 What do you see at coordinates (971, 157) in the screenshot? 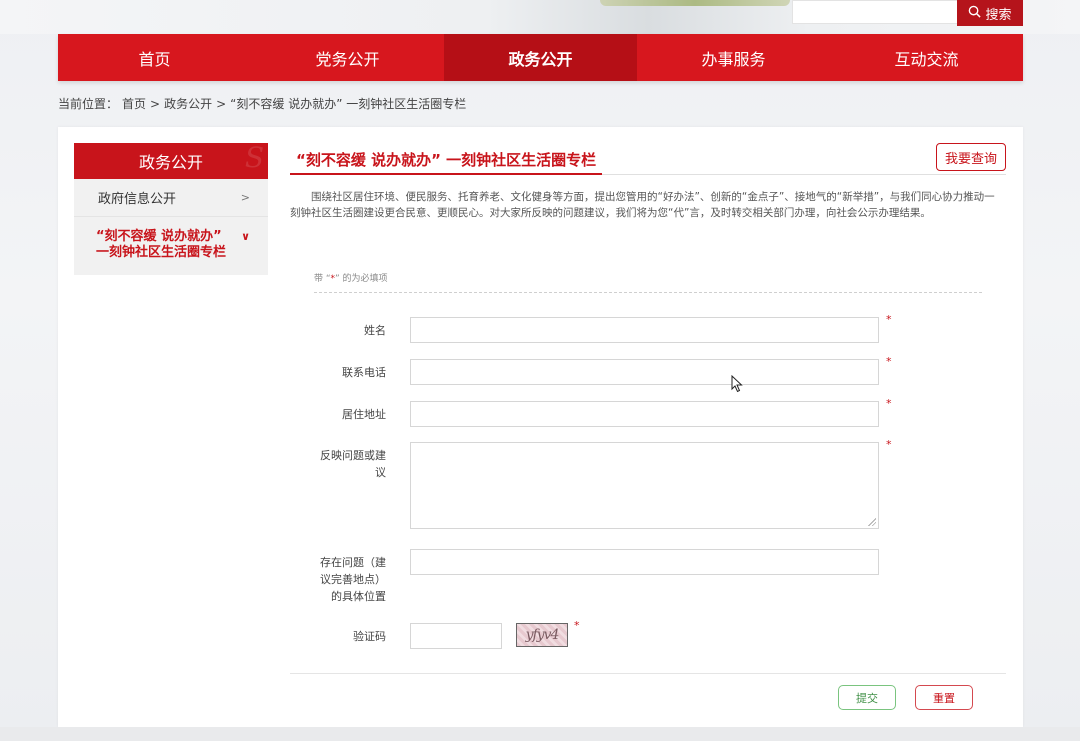
I see `query-button: 我要查询` at bounding box center [971, 157].